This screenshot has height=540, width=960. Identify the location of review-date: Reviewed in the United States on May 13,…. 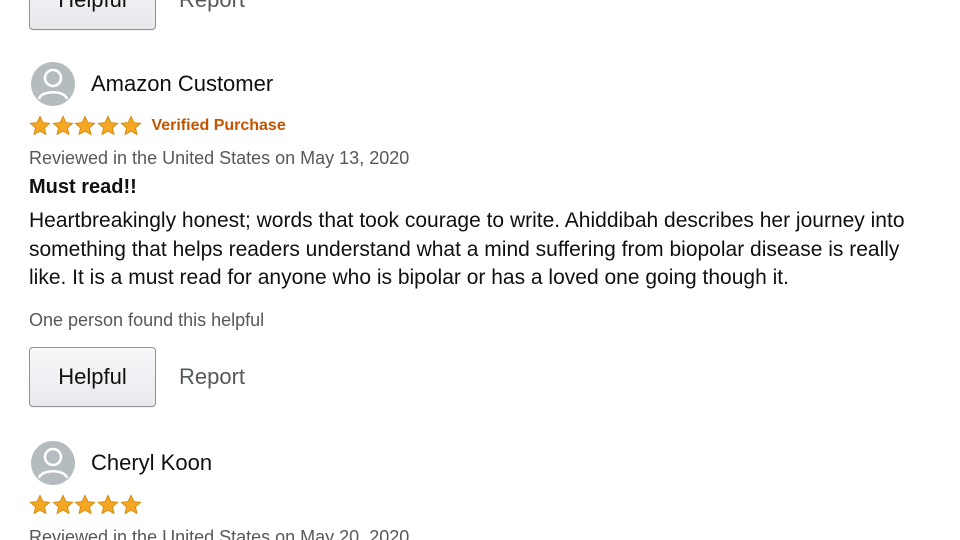
(219, 158).